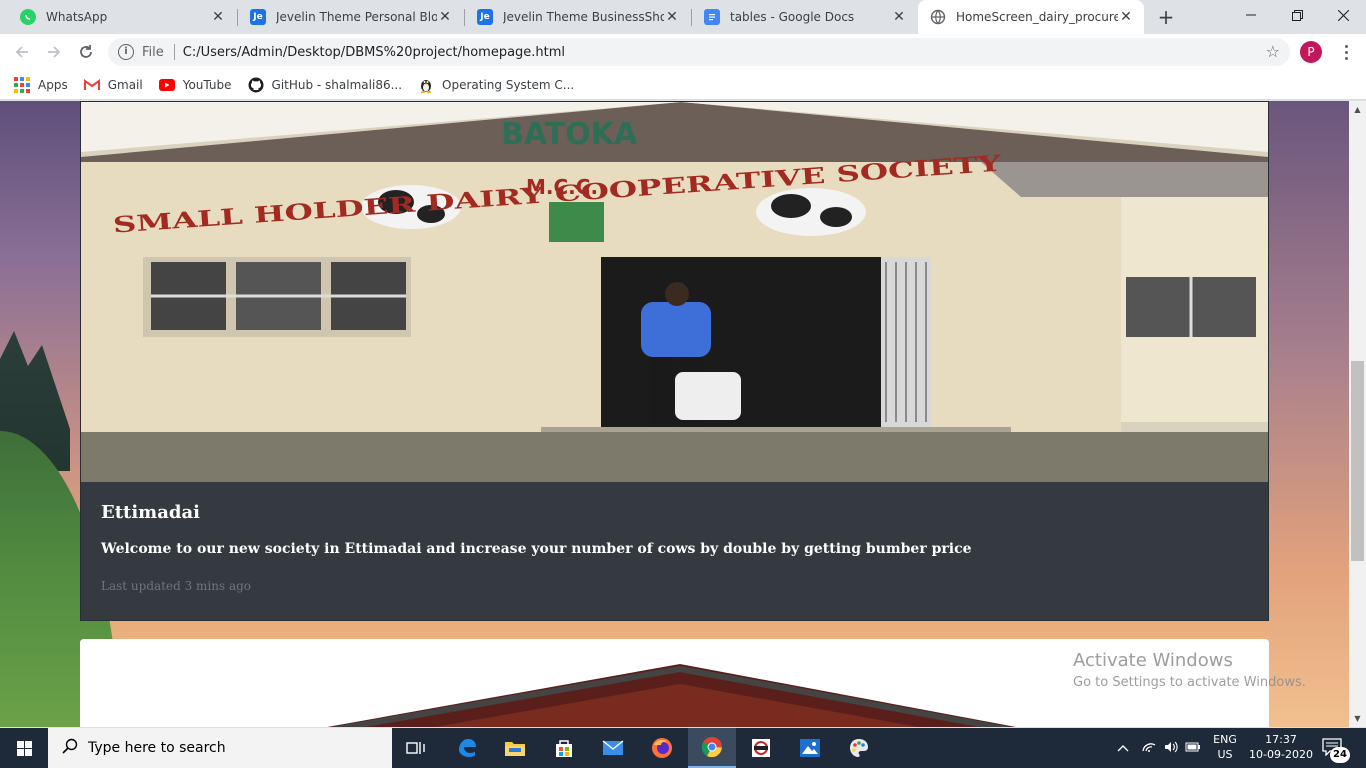 The height and width of the screenshot is (768, 1366). What do you see at coordinates (153, 52) in the screenshot?
I see `scheme-label: File` at bounding box center [153, 52].